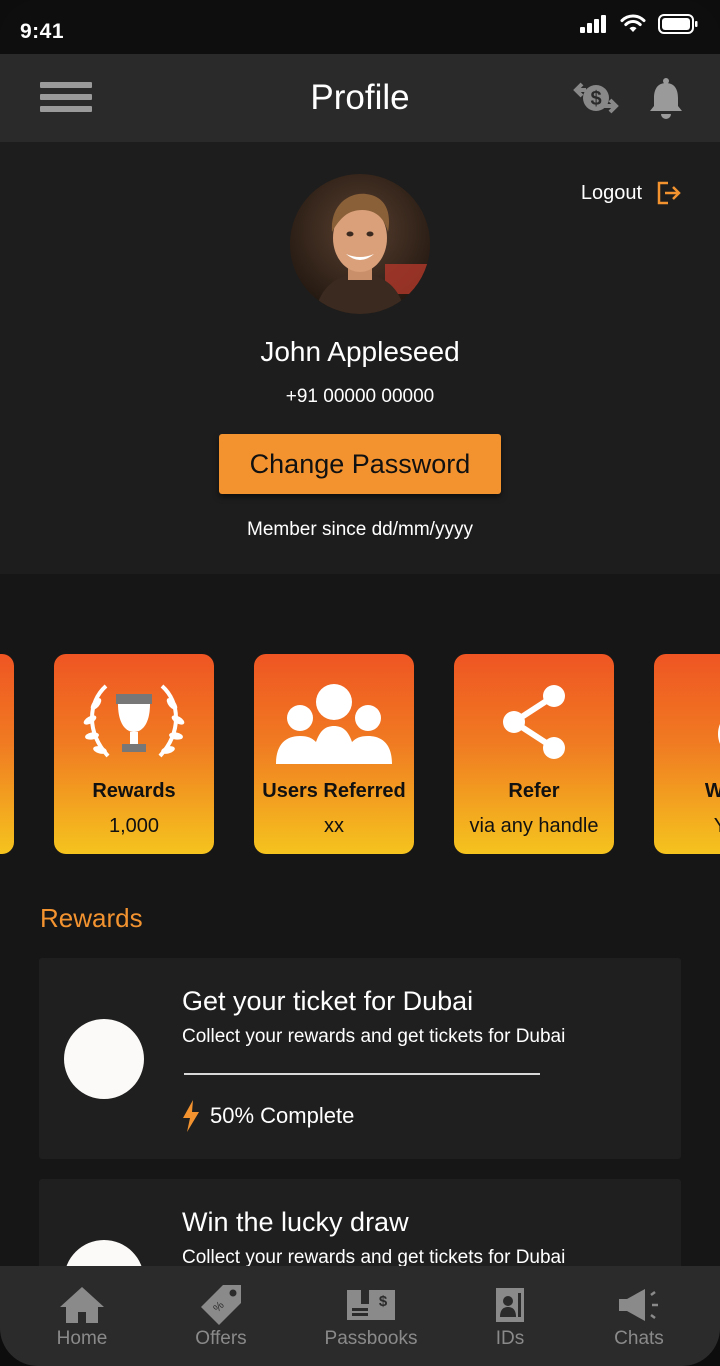 This screenshot has height=1366, width=720. Describe the element at coordinates (82, 1305) in the screenshot. I see `home-icon` at that location.